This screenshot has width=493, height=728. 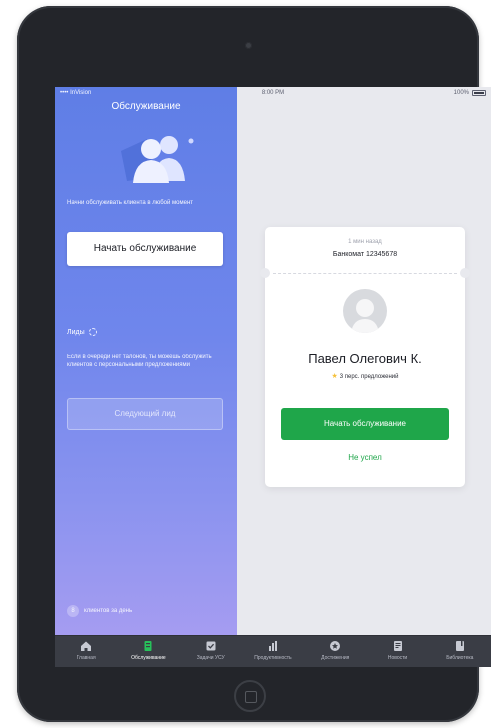 What do you see at coordinates (459, 646) in the screenshot?
I see `library-icon` at bounding box center [459, 646].